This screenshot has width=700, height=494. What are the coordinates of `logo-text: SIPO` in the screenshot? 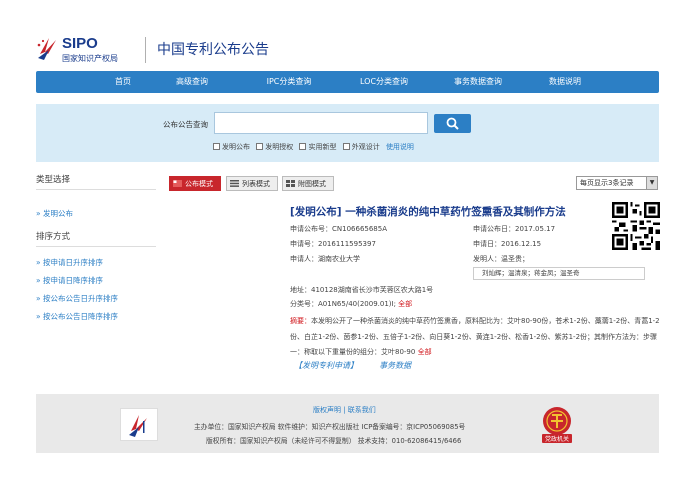 It's located at (80, 43).